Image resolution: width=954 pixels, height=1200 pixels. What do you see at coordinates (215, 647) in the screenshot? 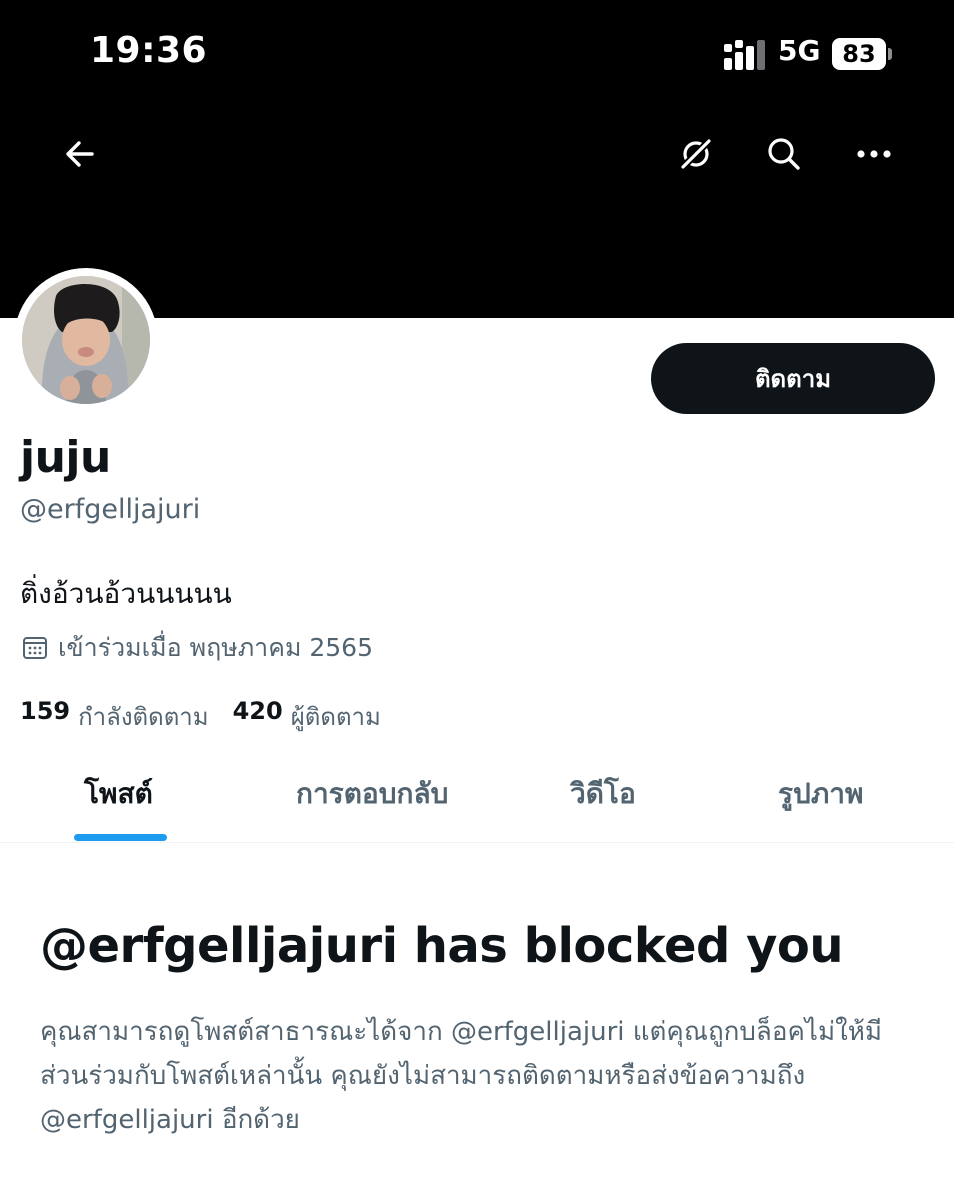
I see `joined-text: เข้าร่วมเมื่อ พฤษภาคม 2565` at bounding box center [215, 647].